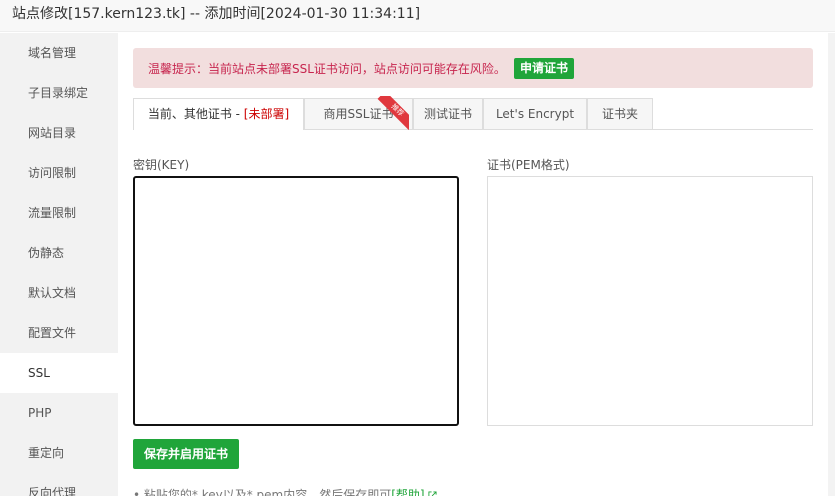  Describe the element at coordinates (59, 213) in the screenshot. I see `sidebar-item-traffic-limit: 流量限制` at that location.